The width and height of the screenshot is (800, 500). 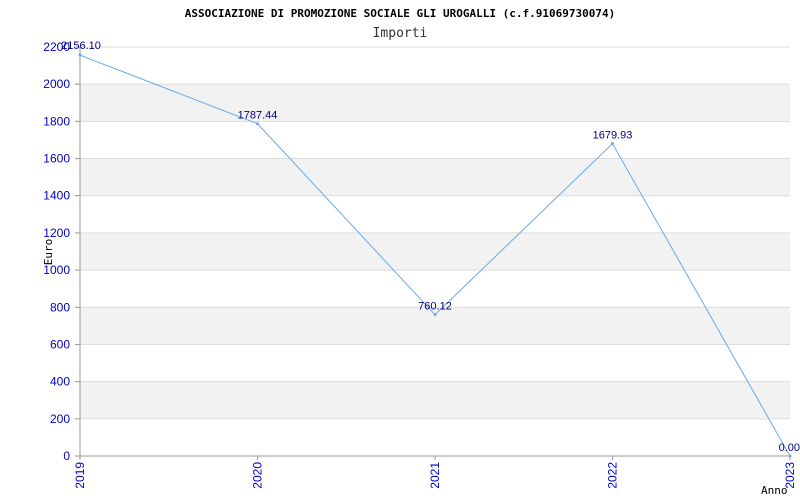 I want to click on y-tick-label: 400, so click(x=60, y=382).